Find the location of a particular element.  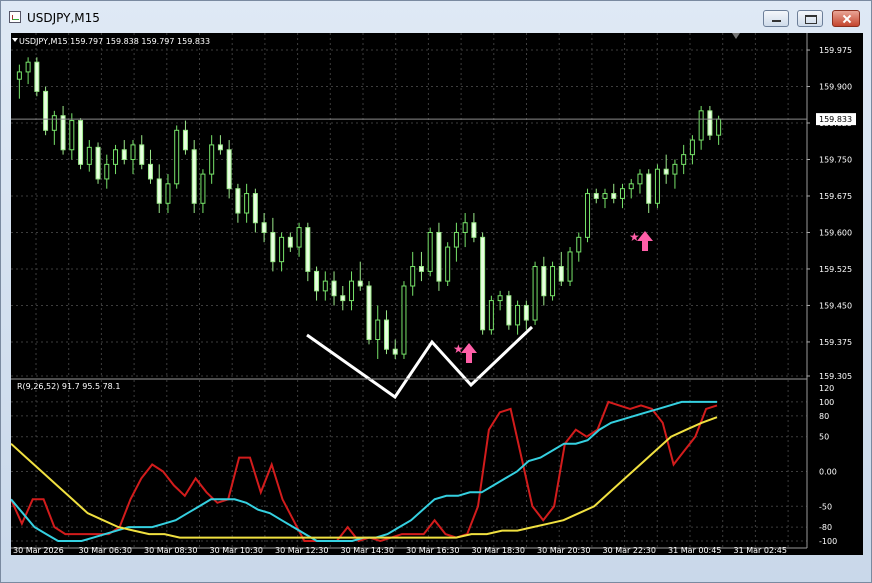

w-pattern-line is located at coordinates (420, 362).